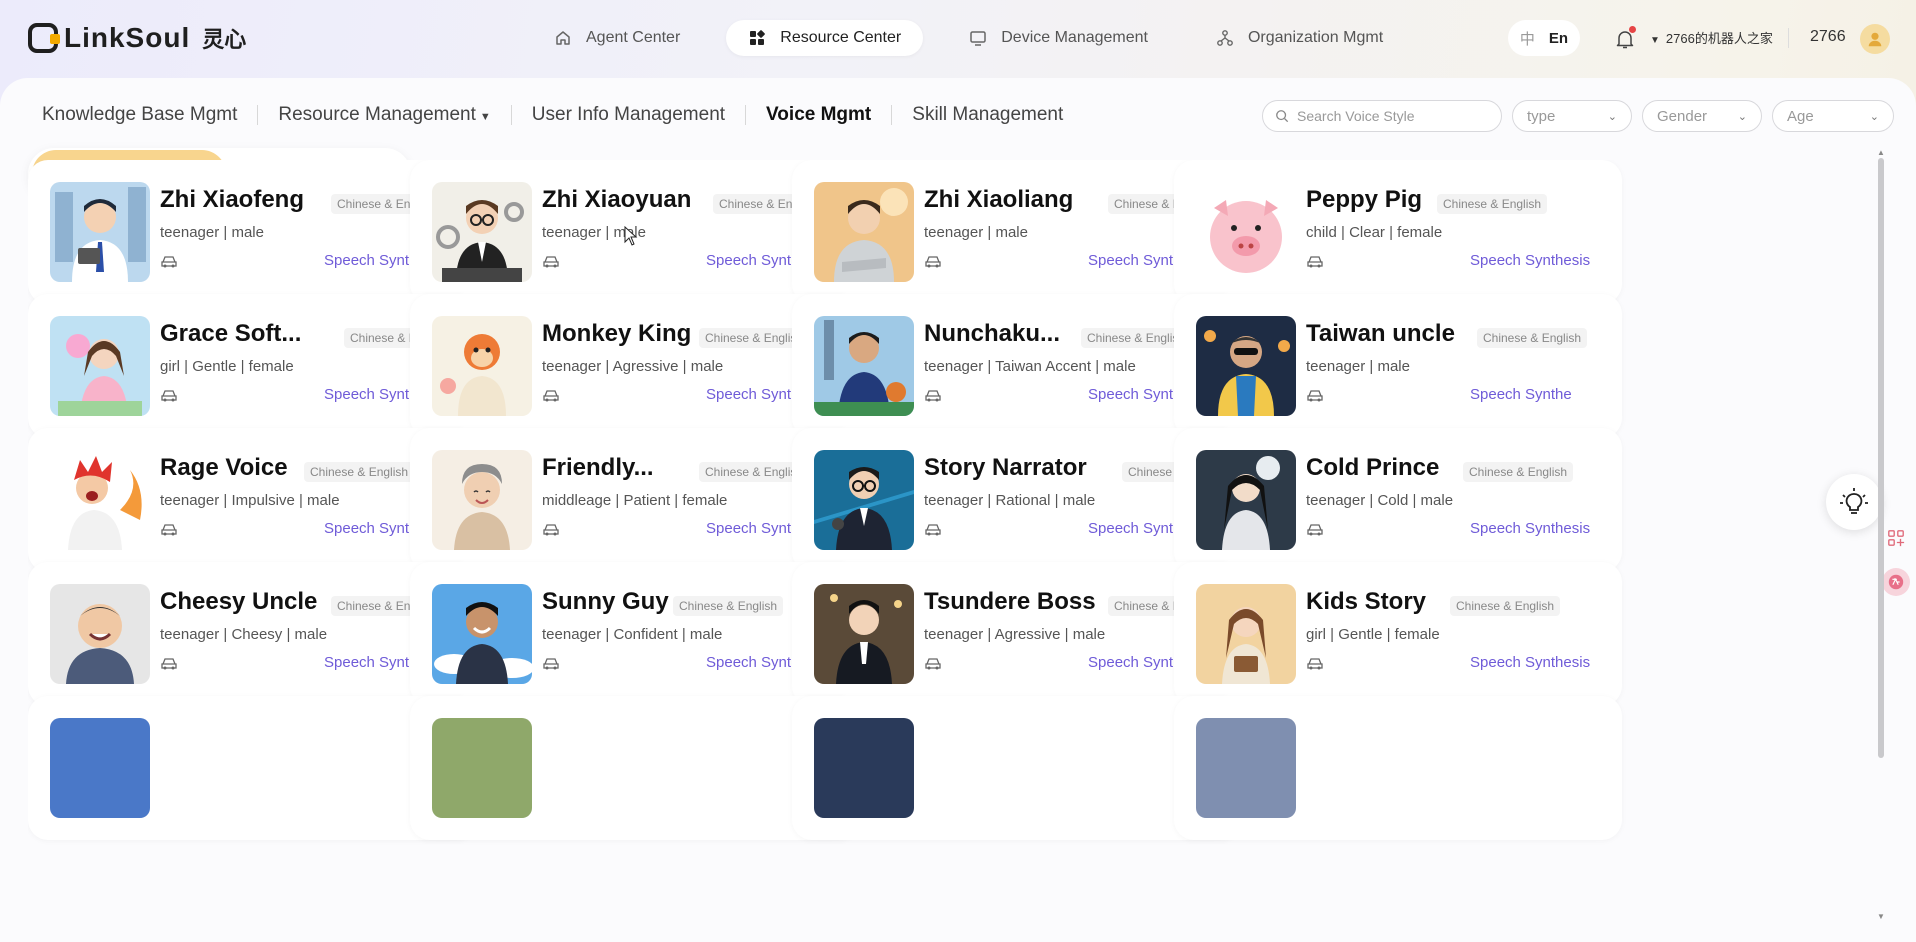 Image resolution: width=1916 pixels, height=942 pixels. What do you see at coordinates (1558, 38) in the screenshot?
I see `lang-en: En` at bounding box center [1558, 38].